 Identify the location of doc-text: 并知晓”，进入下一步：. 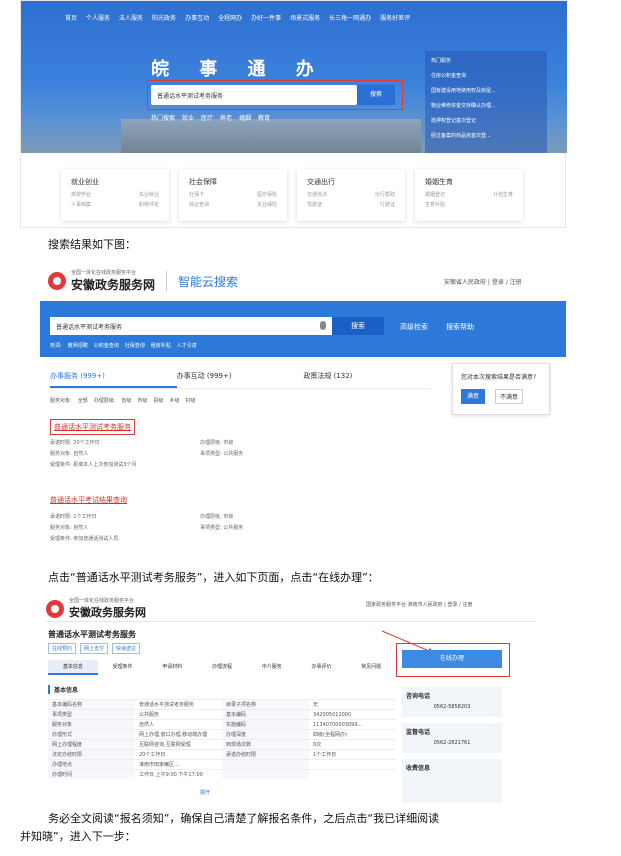
(78, 836).